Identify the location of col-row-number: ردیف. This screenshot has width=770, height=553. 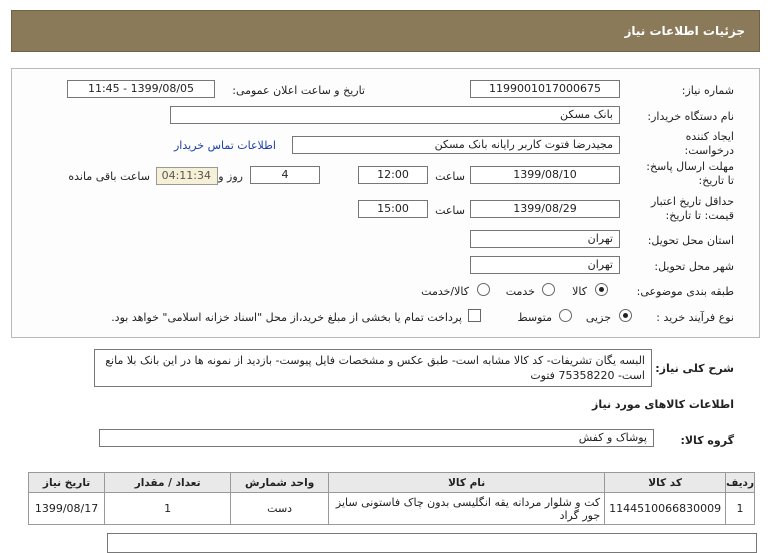
(740, 482).